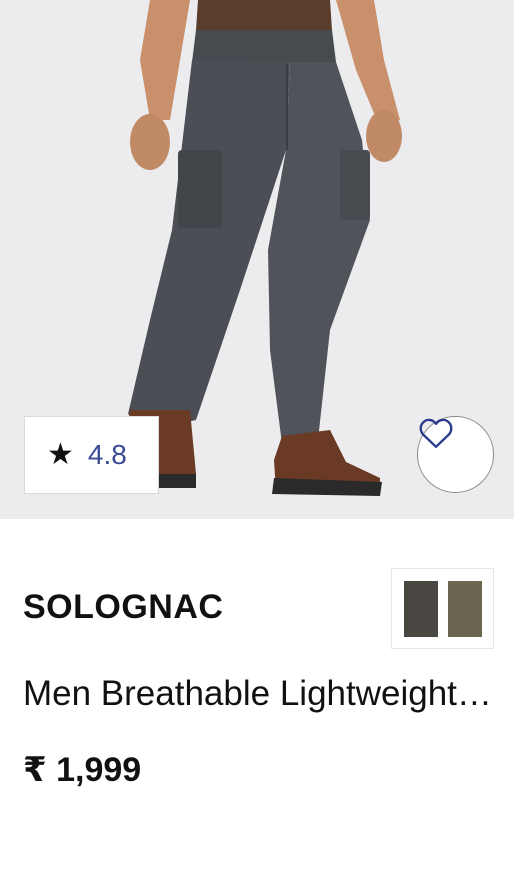 The width and height of the screenshot is (514, 879). What do you see at coordinates (107, 454) in the screenshot?
I see `rating-value: 4.8` at bounding box center [107, 454].